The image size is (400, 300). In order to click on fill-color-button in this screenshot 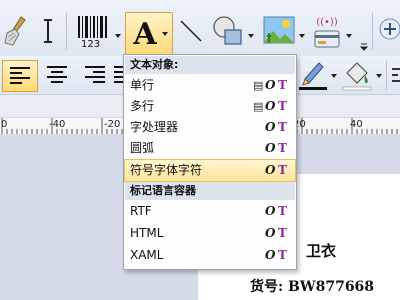, I will do `click(357, 75)`.